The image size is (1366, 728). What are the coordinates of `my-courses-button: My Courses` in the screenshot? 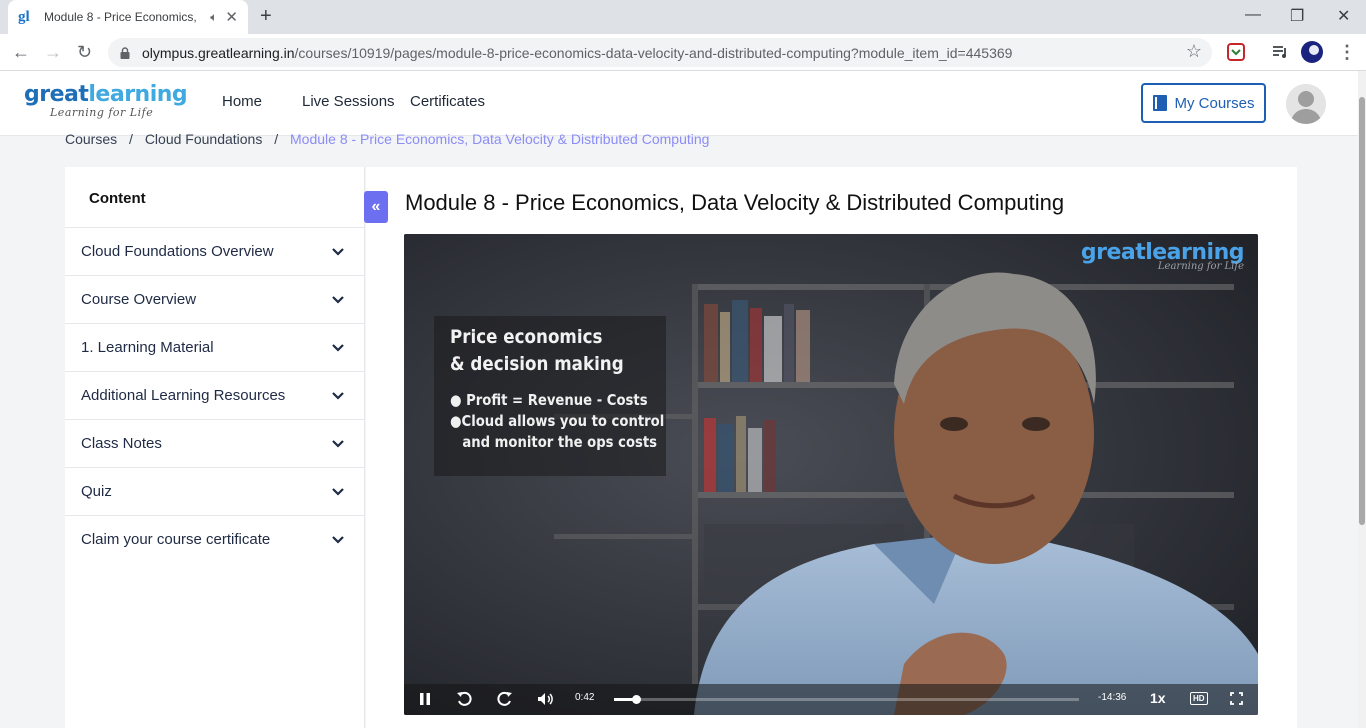 It's located at (1203, 103).